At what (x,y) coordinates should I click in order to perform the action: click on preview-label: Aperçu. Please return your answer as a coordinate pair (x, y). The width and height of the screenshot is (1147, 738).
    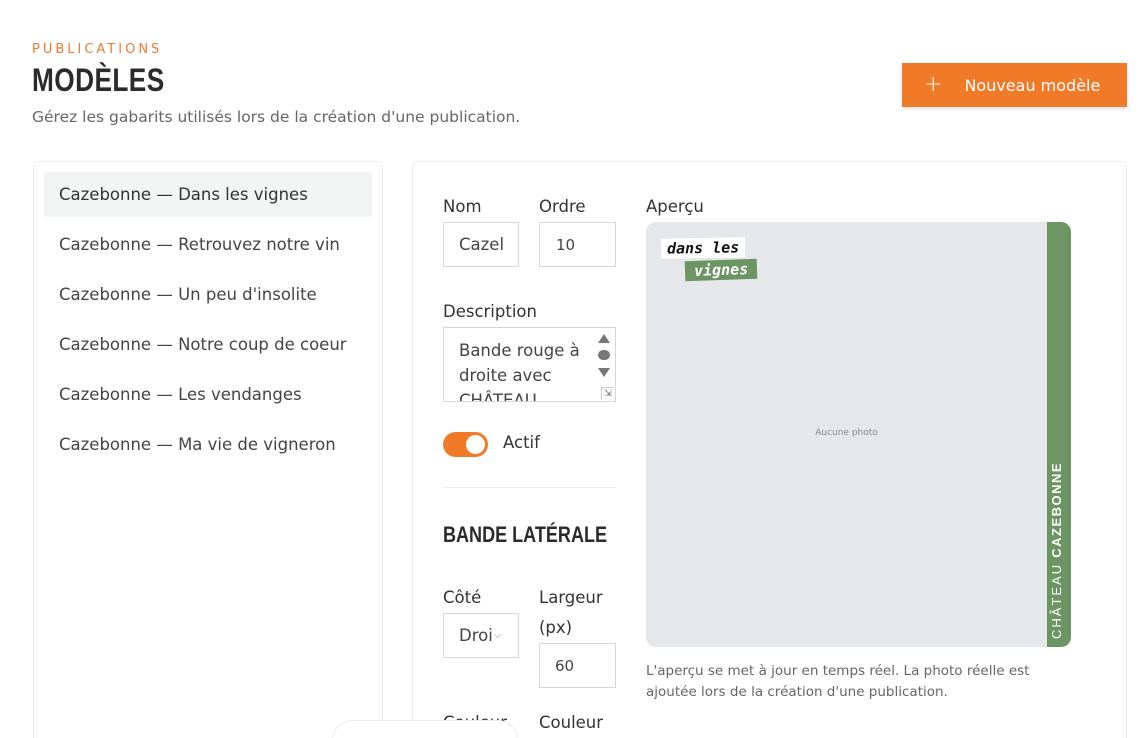
    Looking at the image, I should click on (675, 206).